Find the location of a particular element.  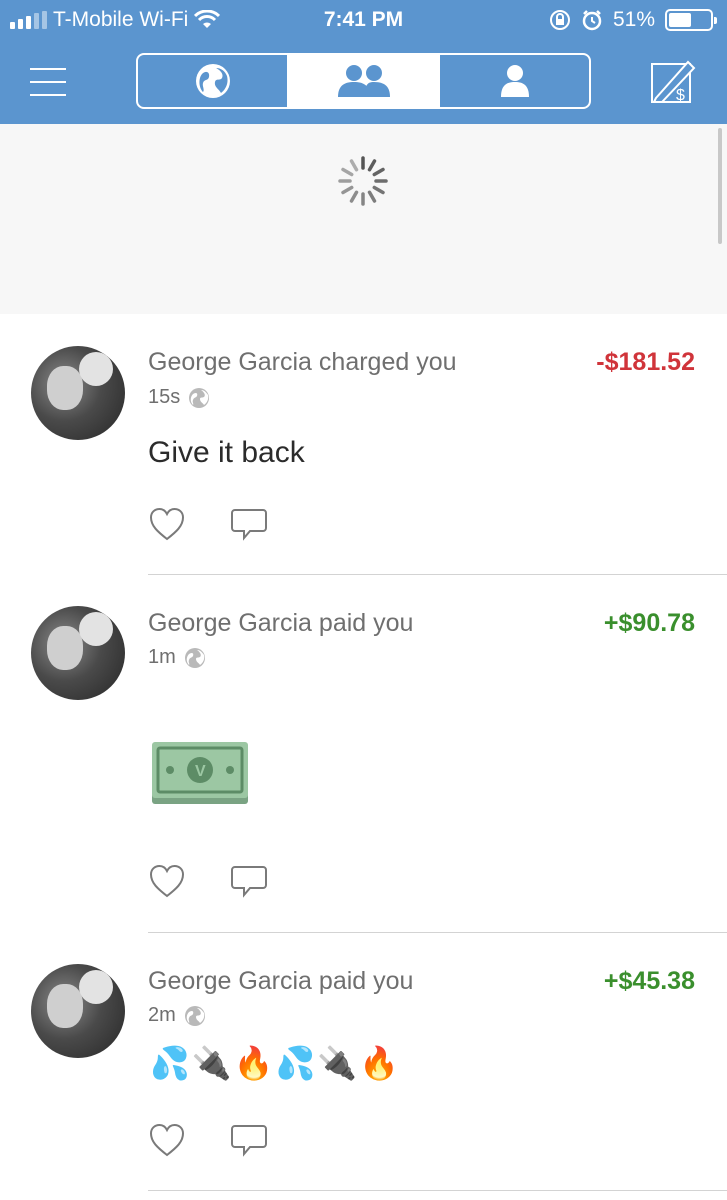

battery-percent: 51% is located at coordinates (633, 19).